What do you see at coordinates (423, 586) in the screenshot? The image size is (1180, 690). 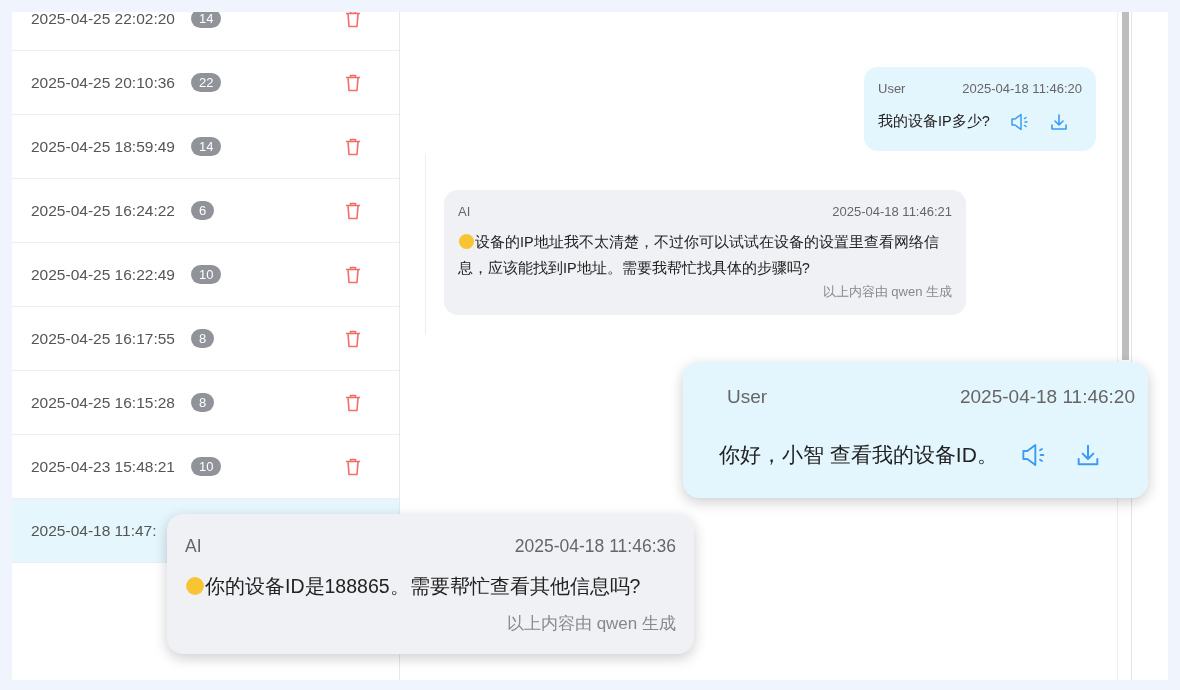 I see `message-text: 你的设备ID是188865。需要帮忙查看其他信息吗?` at bounding box center [423, 586].